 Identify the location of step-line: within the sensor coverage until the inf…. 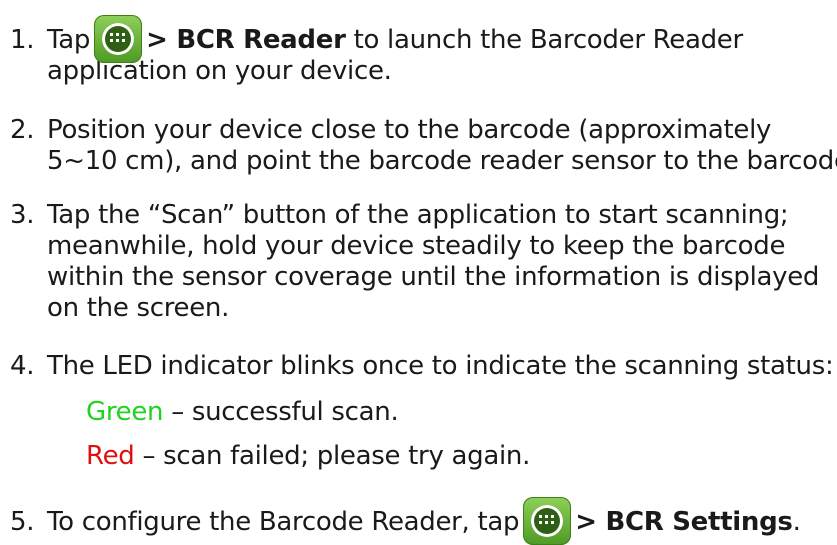
(433, 277).